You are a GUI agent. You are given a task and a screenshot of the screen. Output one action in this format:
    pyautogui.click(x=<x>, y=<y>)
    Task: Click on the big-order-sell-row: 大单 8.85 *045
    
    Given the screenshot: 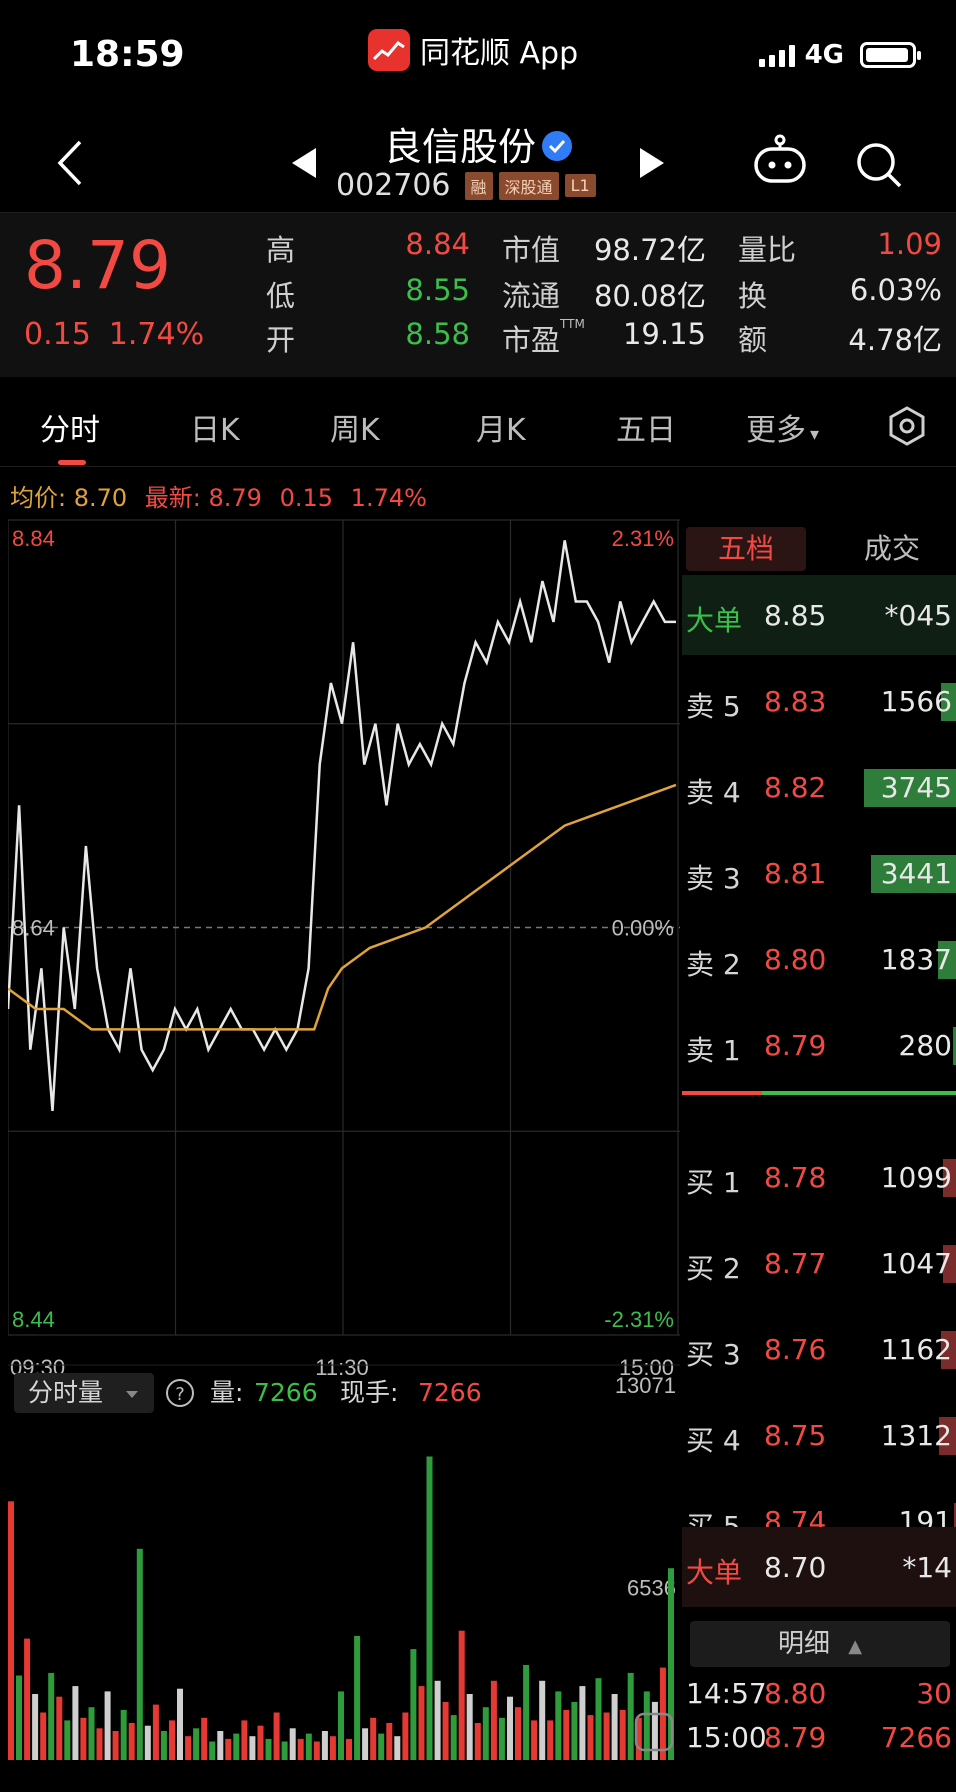 What is the action you would take?
    pyautogui.click(x=819, y=615)
    